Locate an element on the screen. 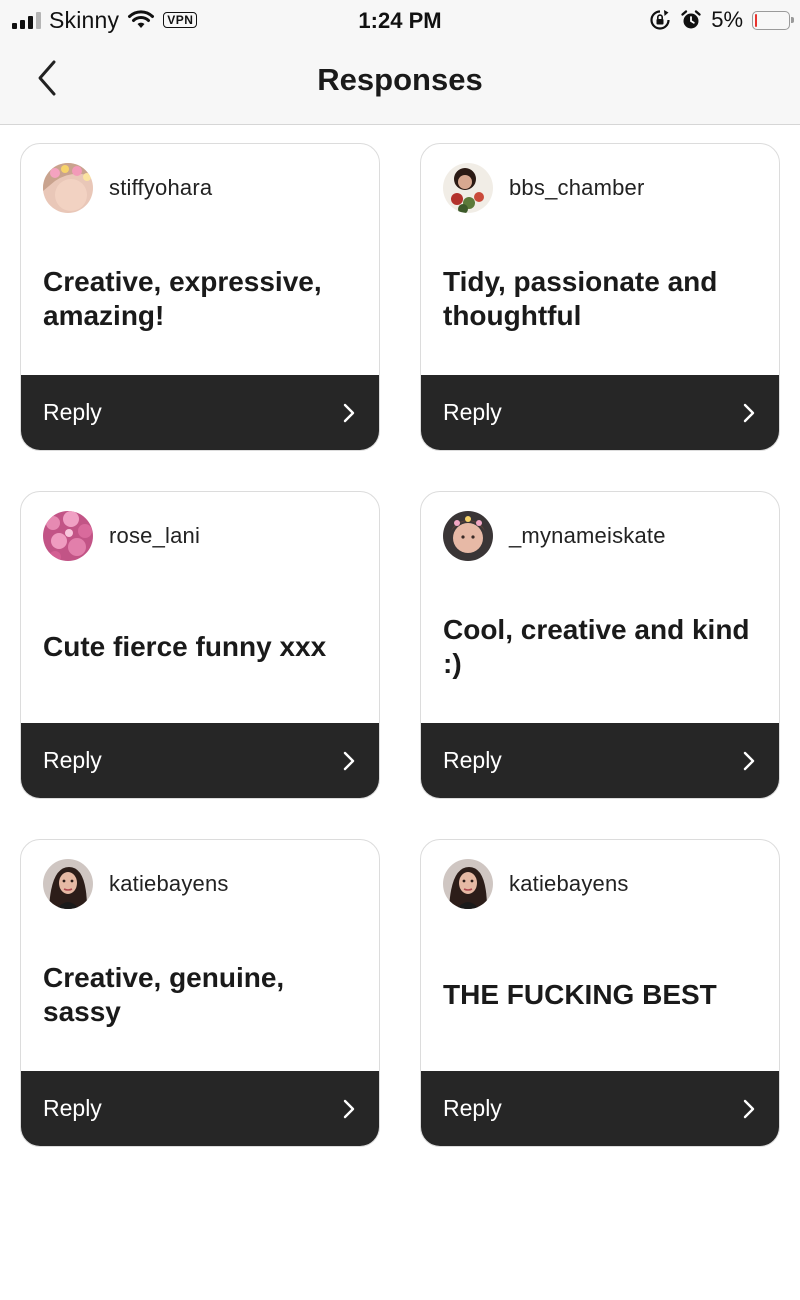 This screenshot has height=1300, width=800. username: _mynameiskate is located at coordinates (587, 536).